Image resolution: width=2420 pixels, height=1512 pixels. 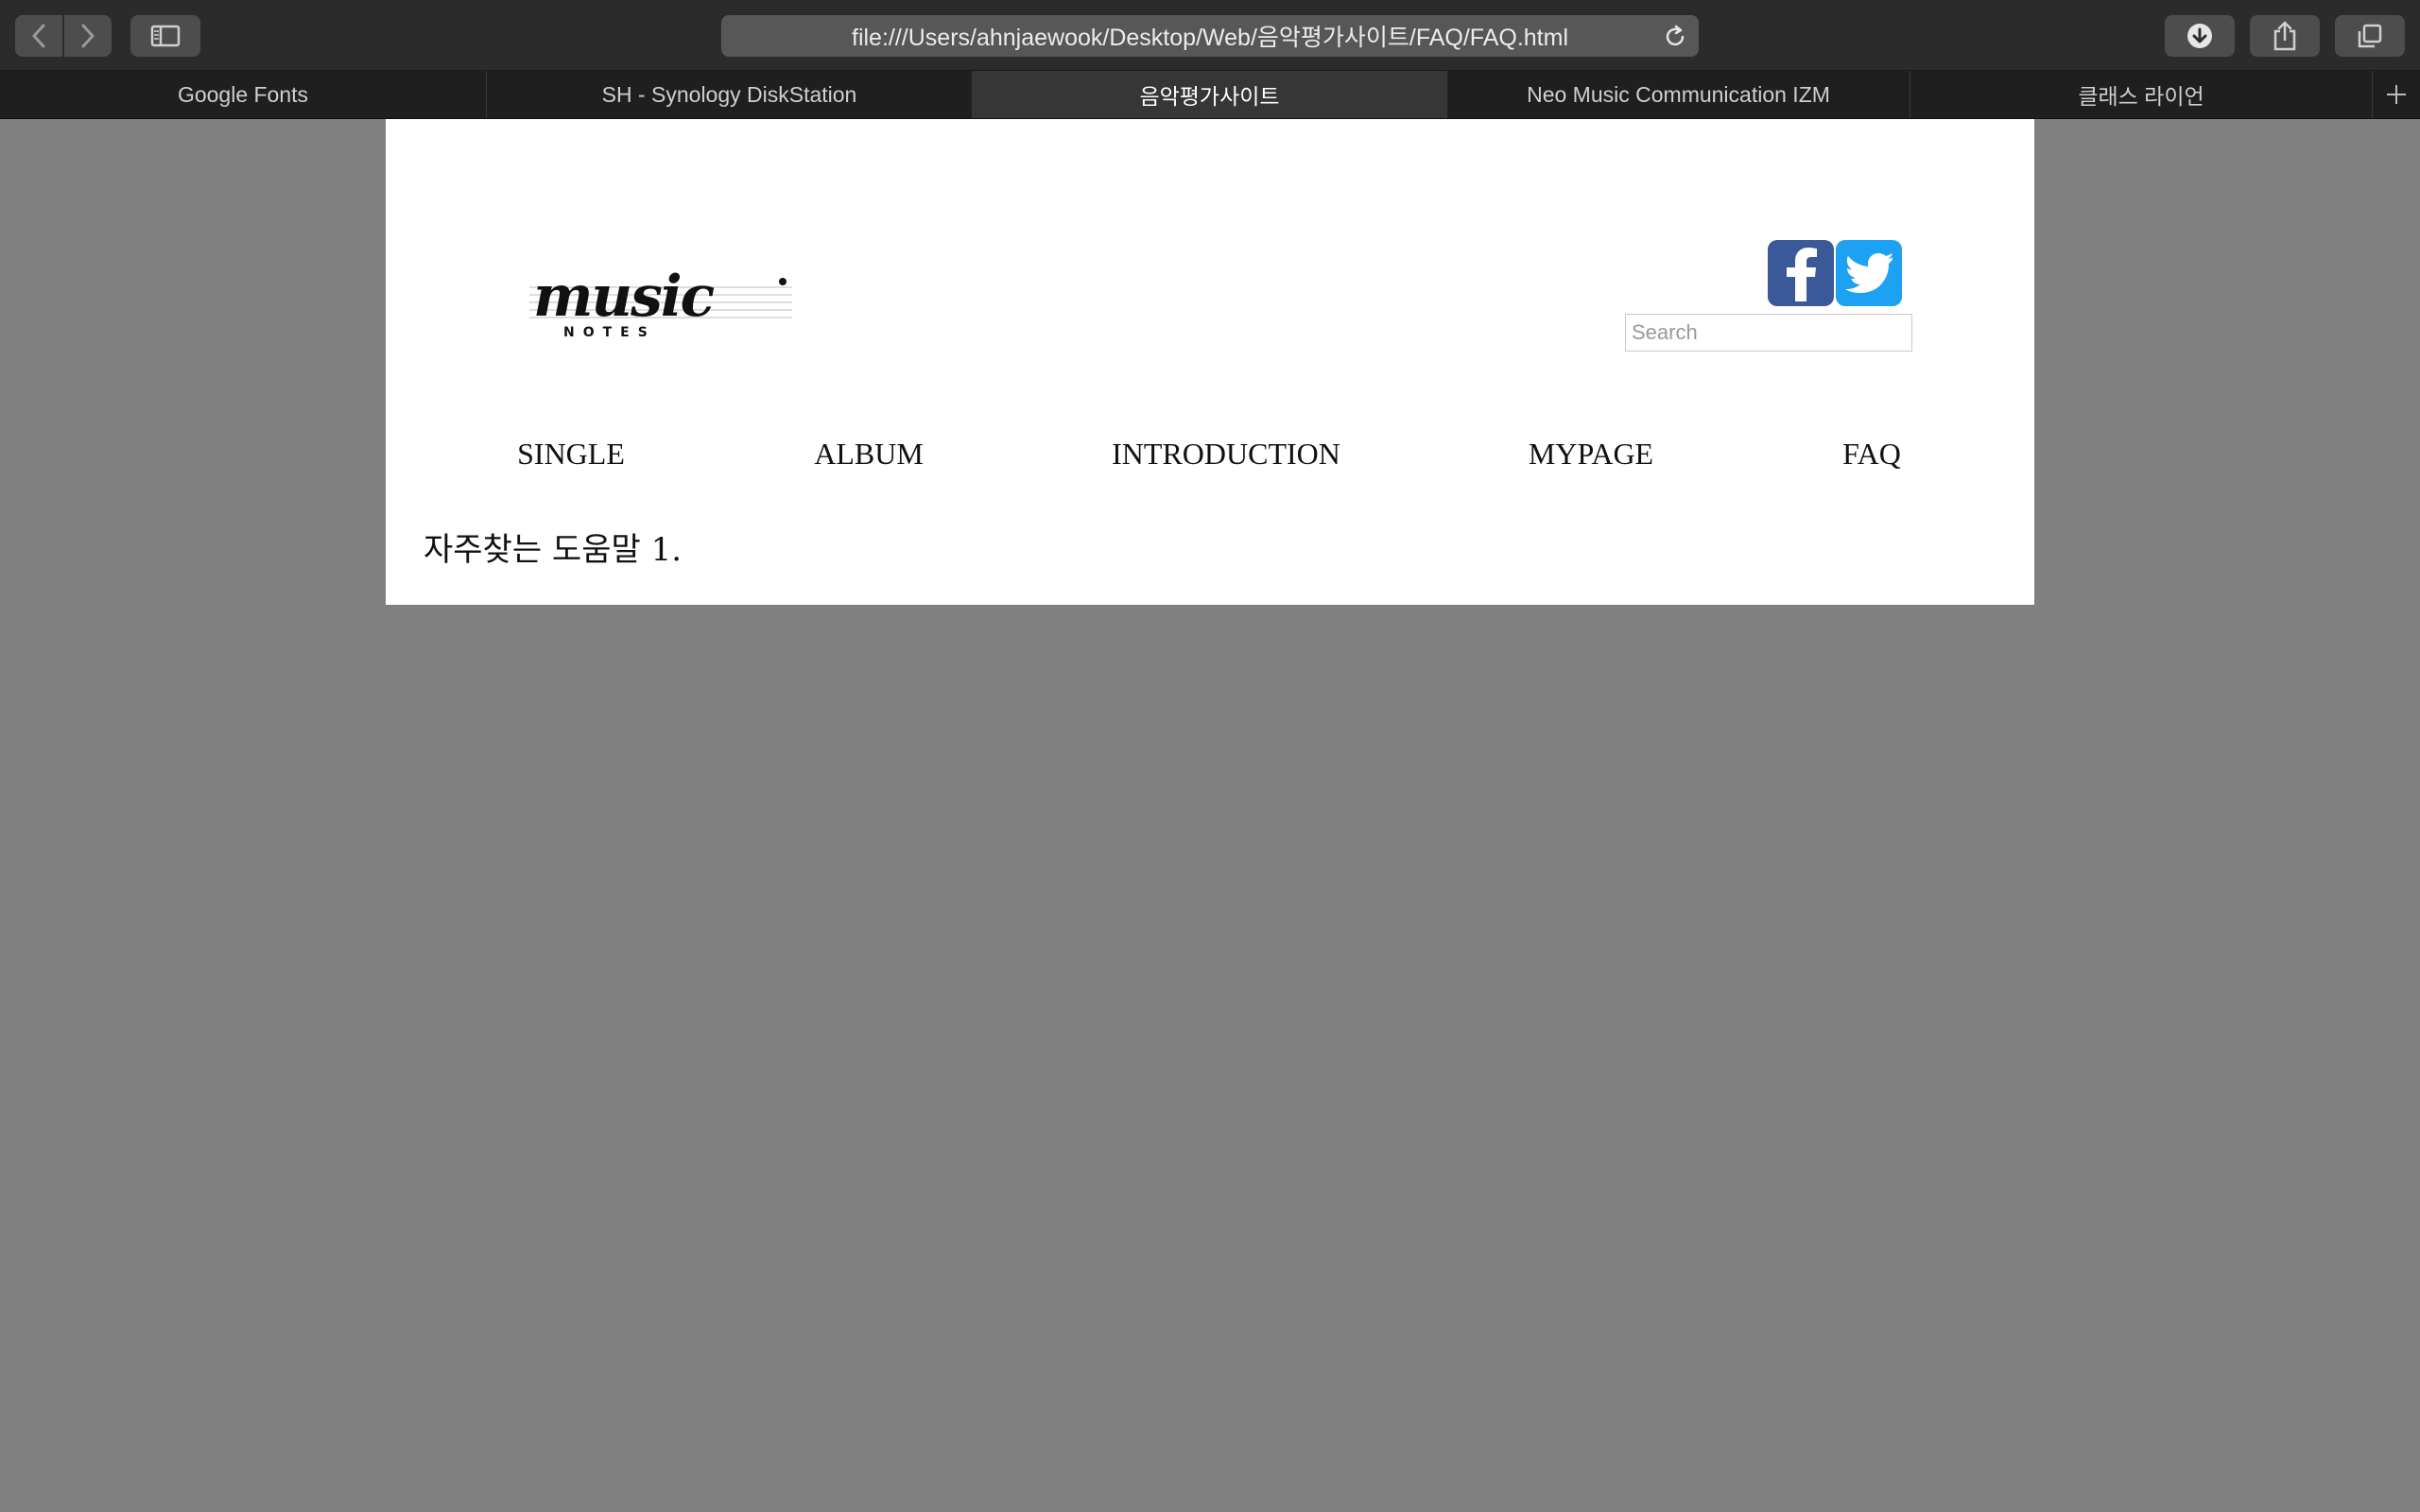 What do you see at coordinates (609, 331) in the screenshot?
I see `logo-subtext: NOTES` at bounding box center [609, 331].